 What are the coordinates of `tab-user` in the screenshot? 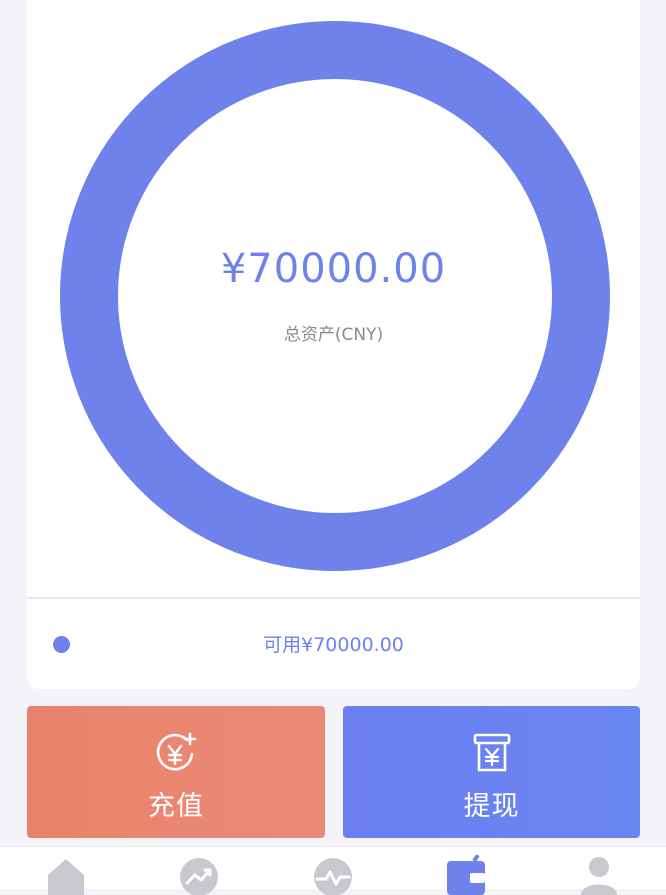 It's located at (599, 875).